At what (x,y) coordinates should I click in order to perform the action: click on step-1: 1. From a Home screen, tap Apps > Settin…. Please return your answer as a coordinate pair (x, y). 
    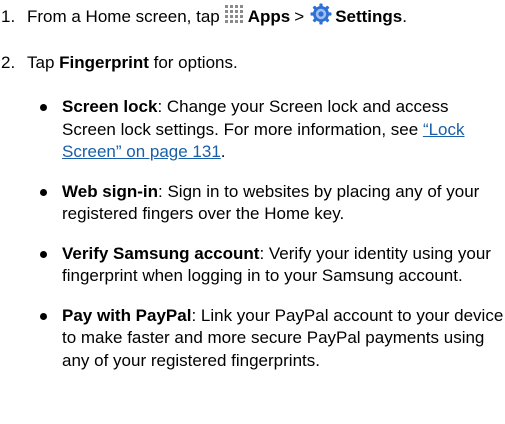
    Looking at the image, I should click on (203, 17).